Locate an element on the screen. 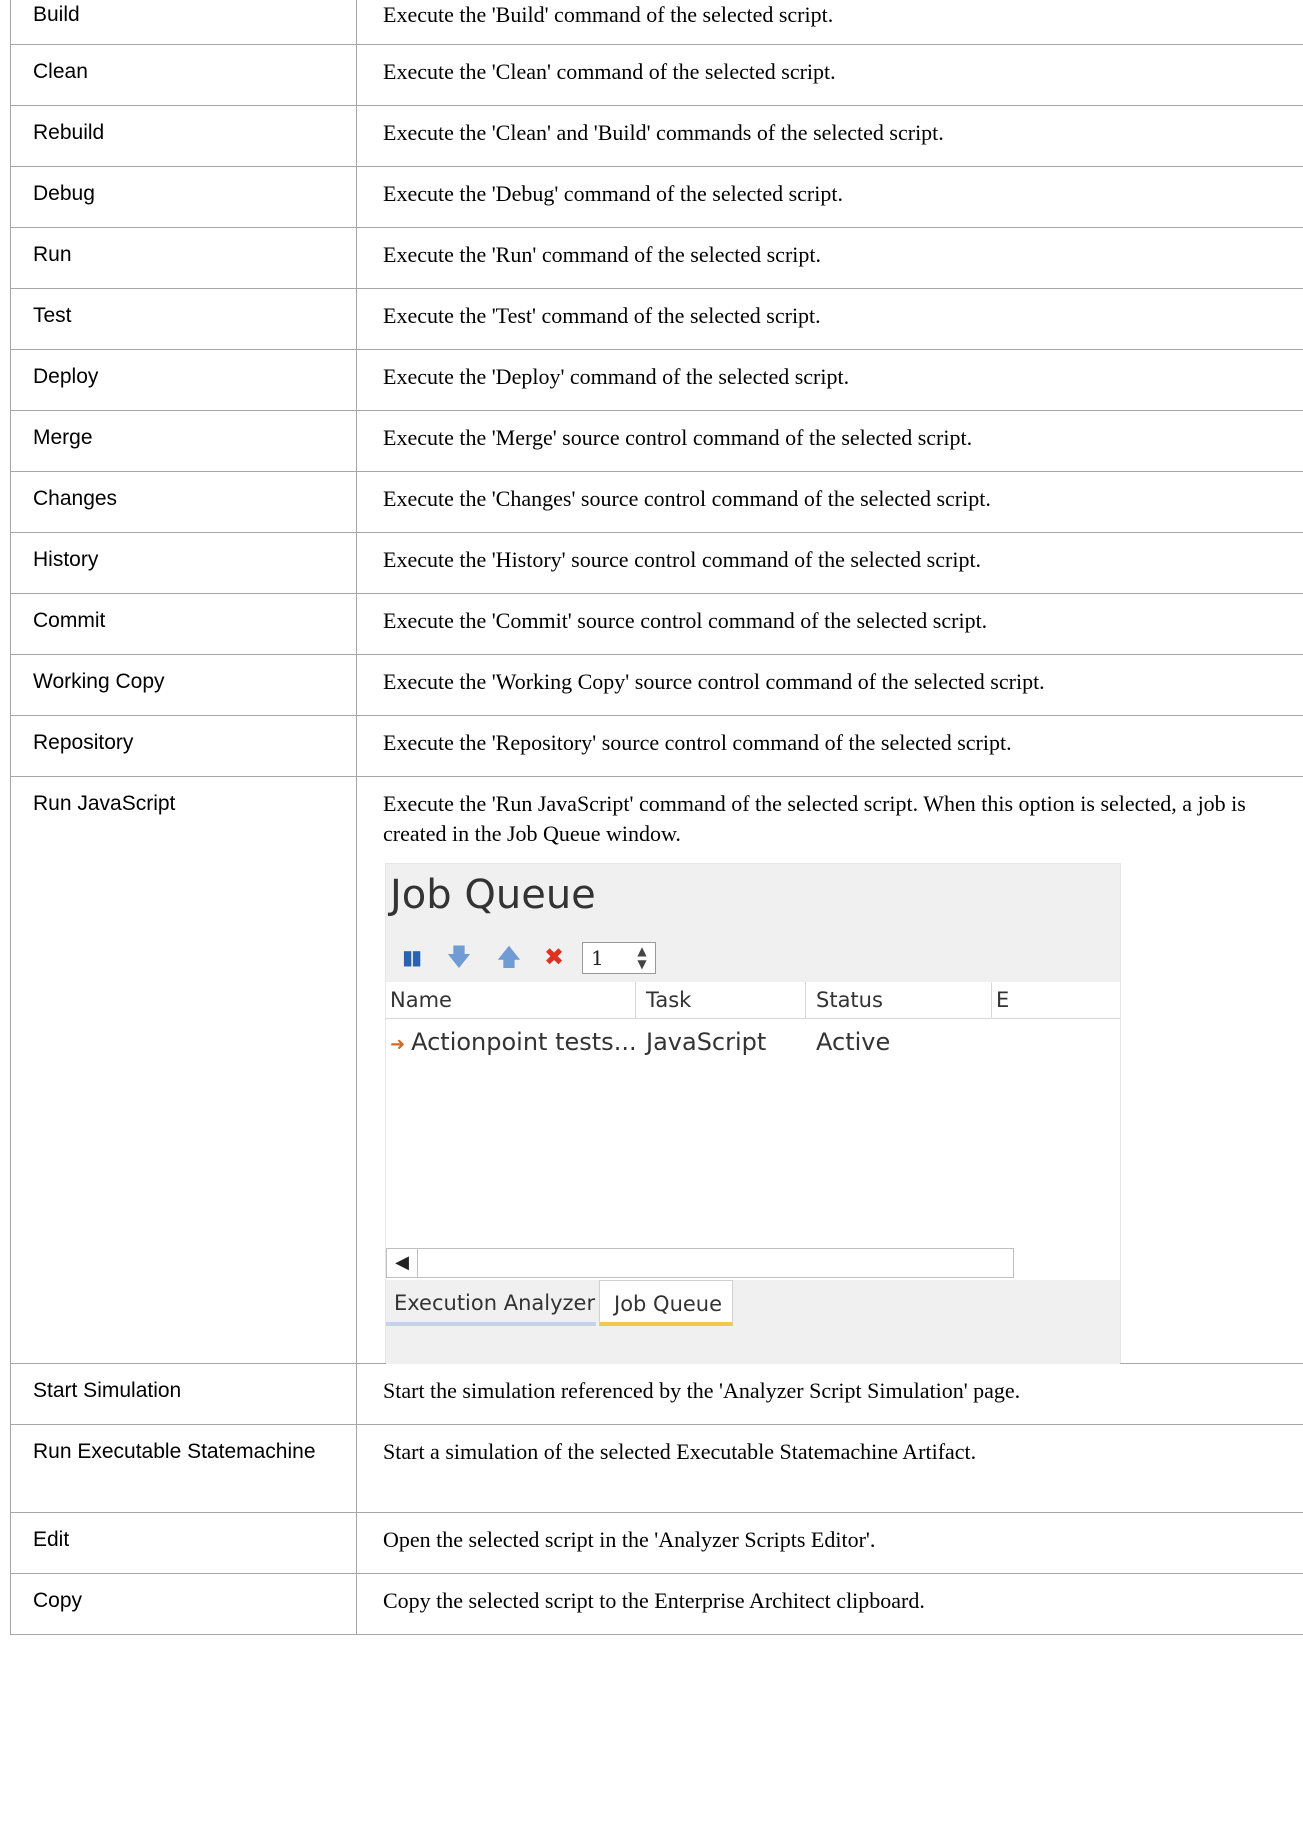  command-name: Run is located at coordinates (183, 257).